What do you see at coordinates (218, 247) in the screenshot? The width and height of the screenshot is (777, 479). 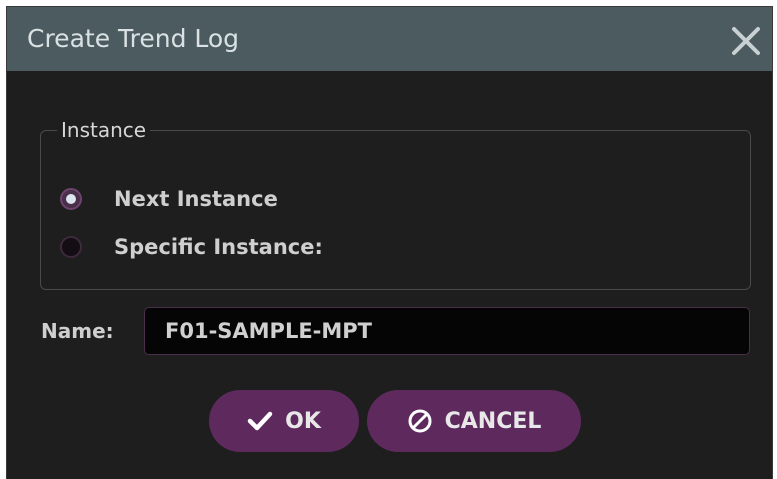 I see `specific-instance-label: Specific Instance:` at bounding box center [218, 247].